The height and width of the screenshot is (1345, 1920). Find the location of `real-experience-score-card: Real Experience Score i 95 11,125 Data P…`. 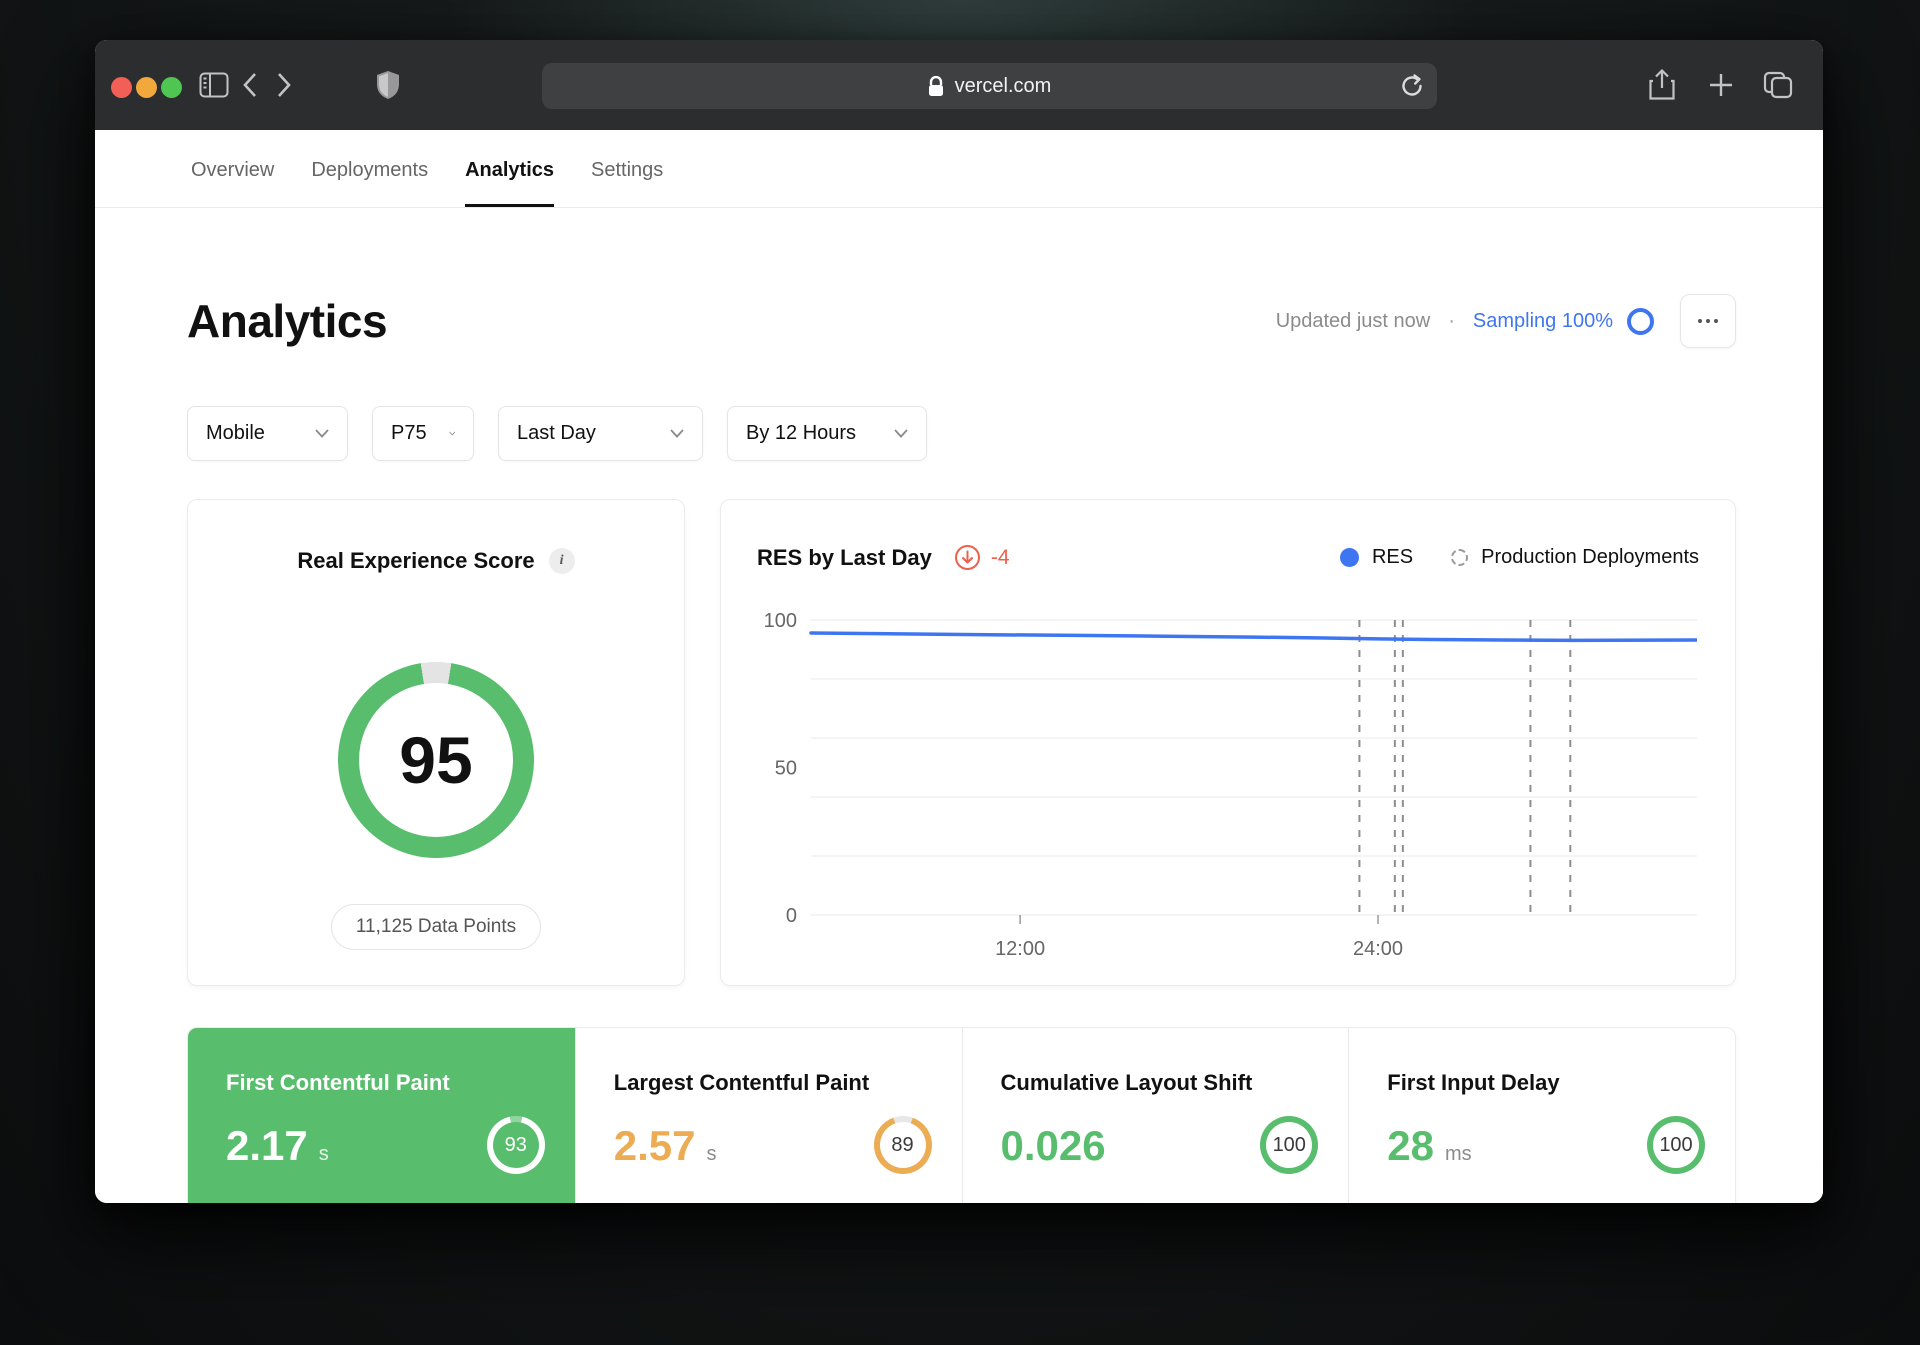

real-experience-score-card: Real Experience Score i 95 11,125 Data P… is located at coordinates (436, 742).